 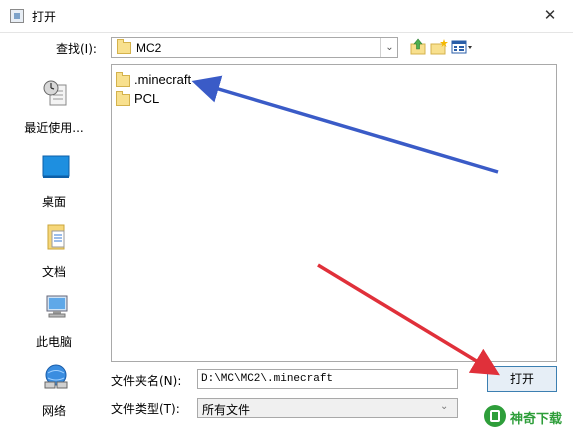 I want to click on place-documents: 文档, so click(x=54, y=255).